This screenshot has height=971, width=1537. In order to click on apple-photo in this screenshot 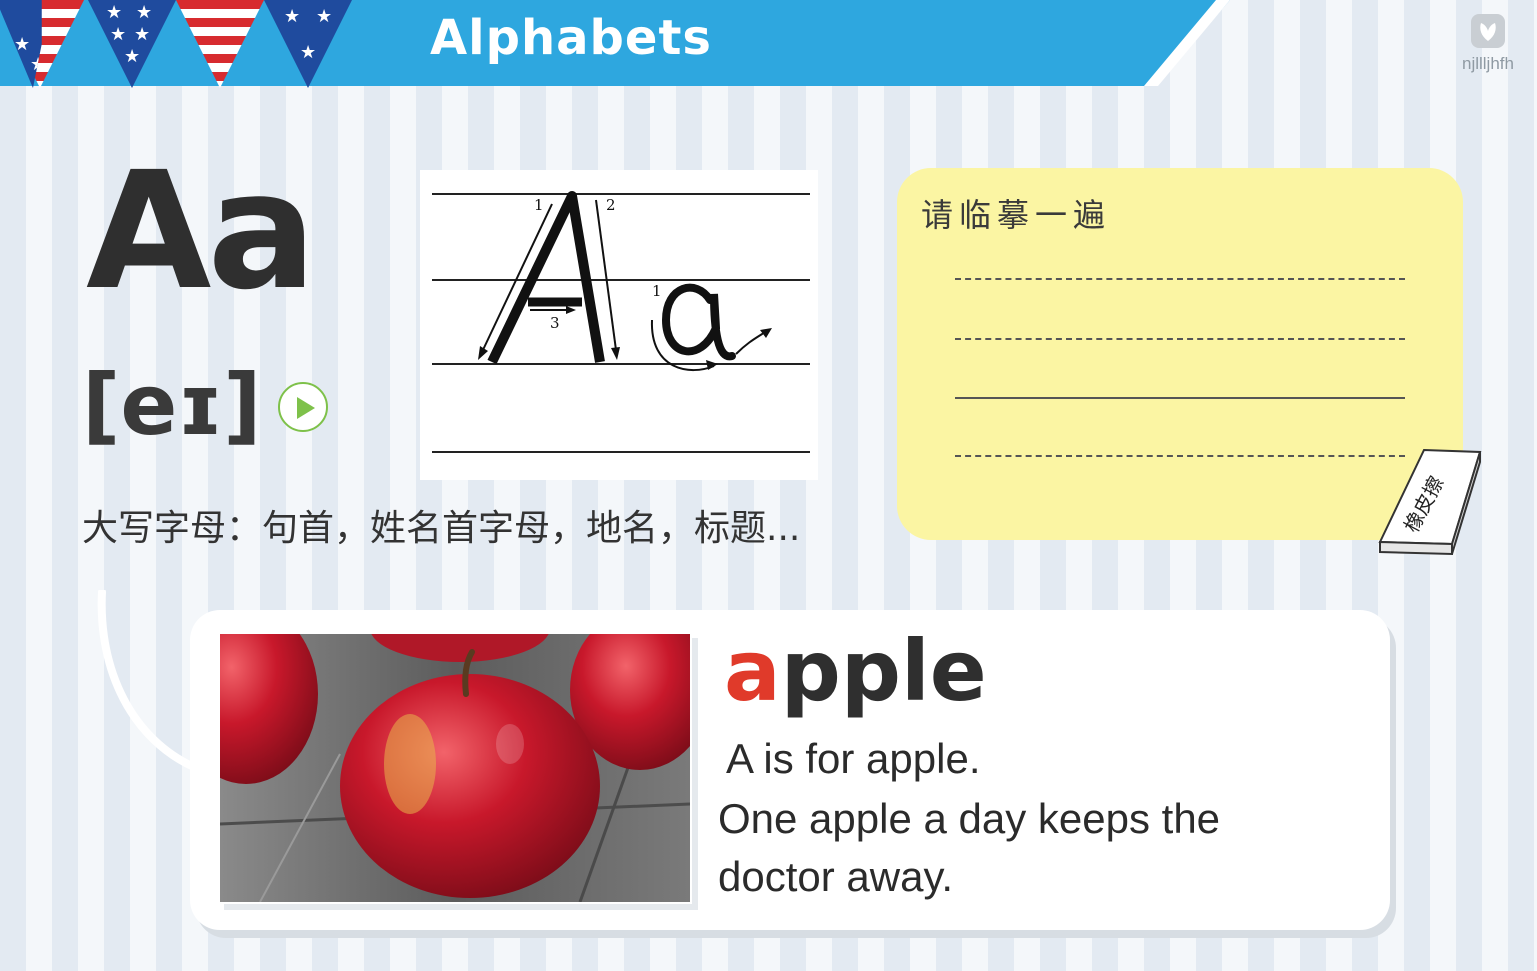, I will do `click(455, 768)`.